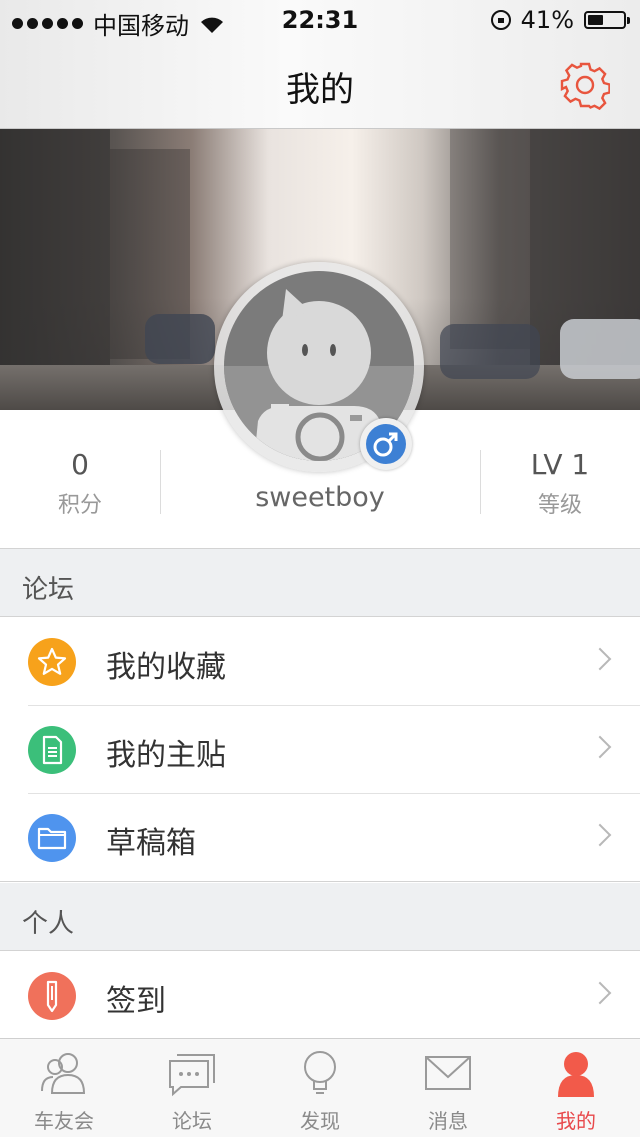 This screenshot has height=1137, width=640. Describe the element at coordinates (52, 996) in the screenshot. I see `pen-icon` at that location.